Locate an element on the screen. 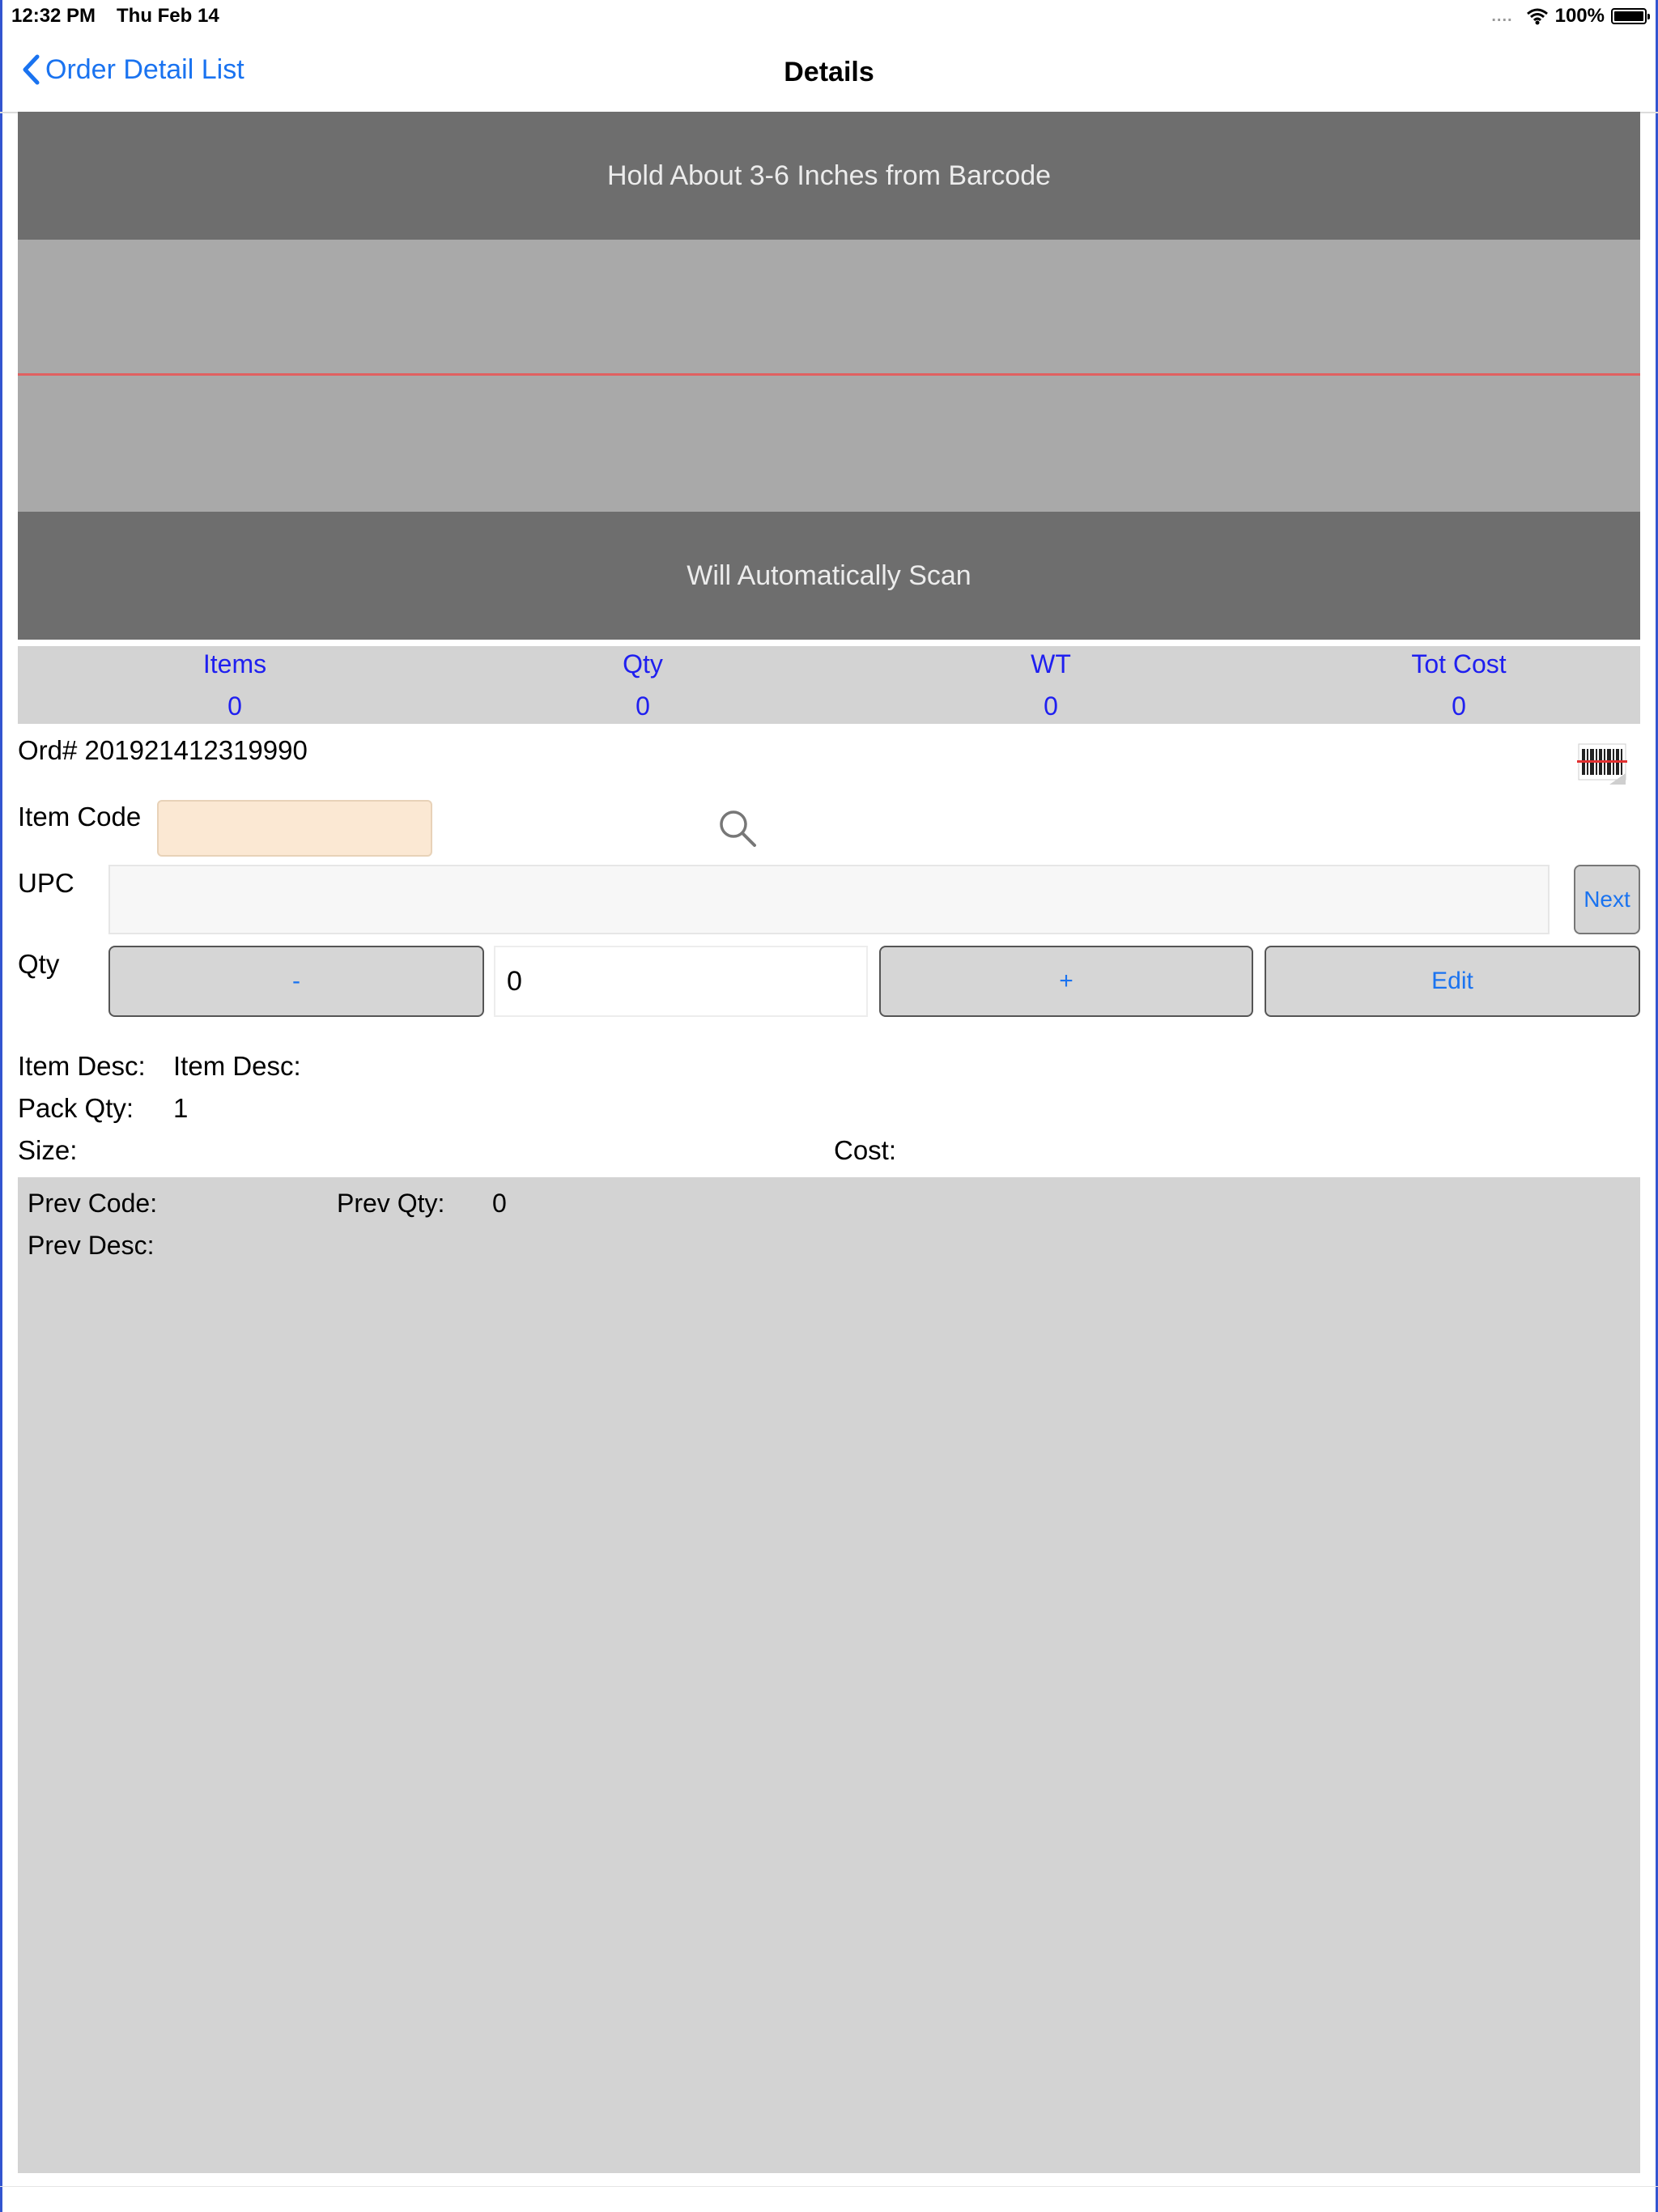 The height and width of the screenshot is (2212, 1658). item-desc-label: Item Desc: is located at coordinates (82, 1066).